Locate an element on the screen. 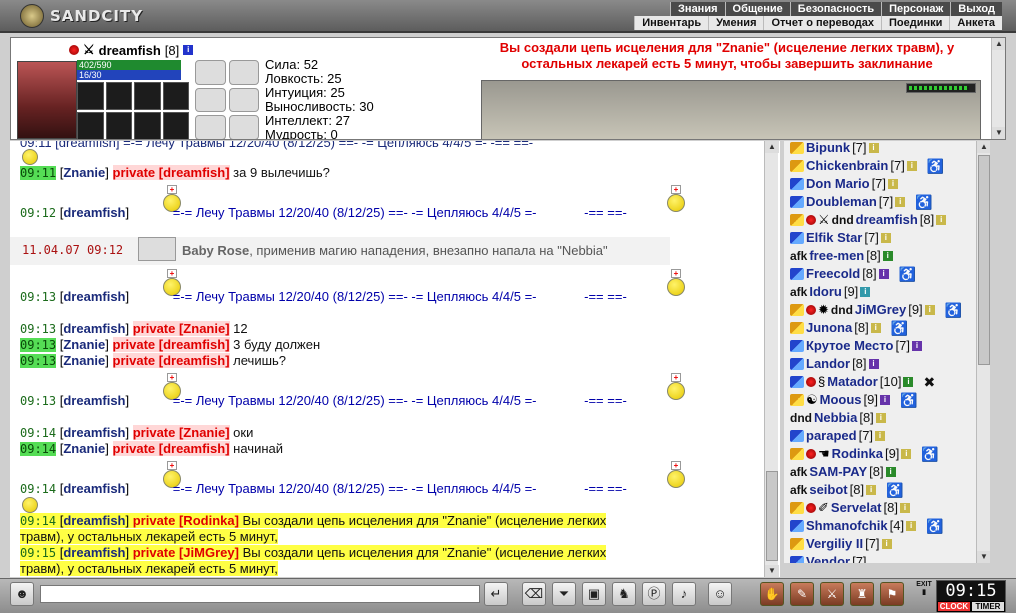 This screenshot has height=613, width=1016. menu-character: Персонаж is located at coordinates (916, 9).